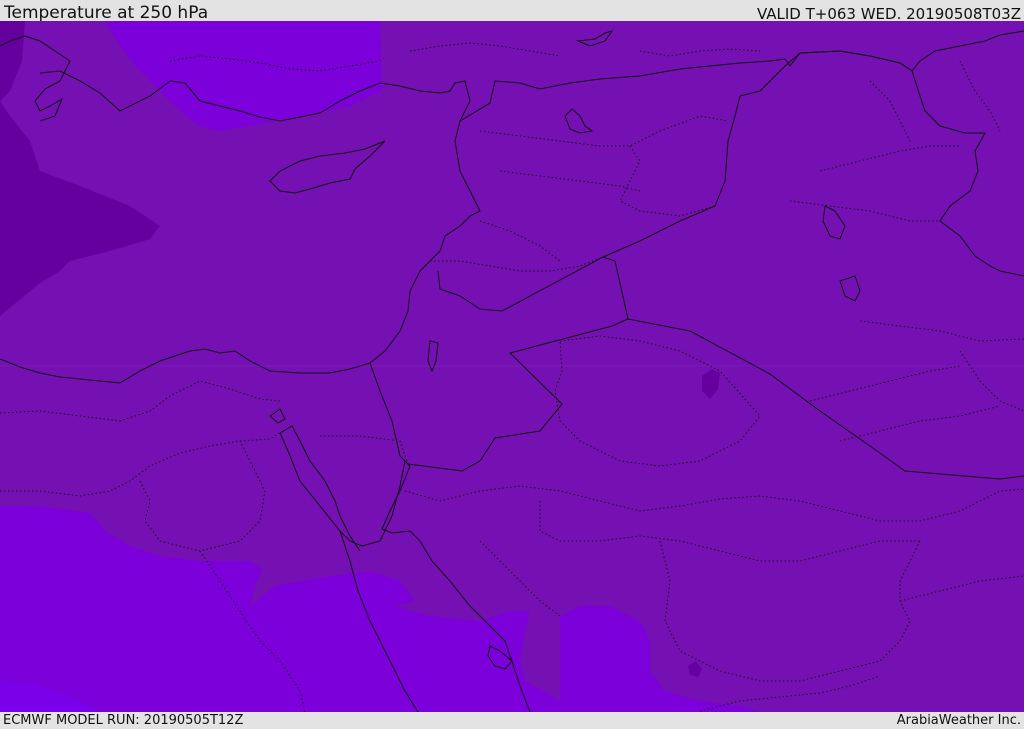  I want to click on model-run-label: ECMWF MODEL RUN: 20190505T12Z, so click(123, 720).